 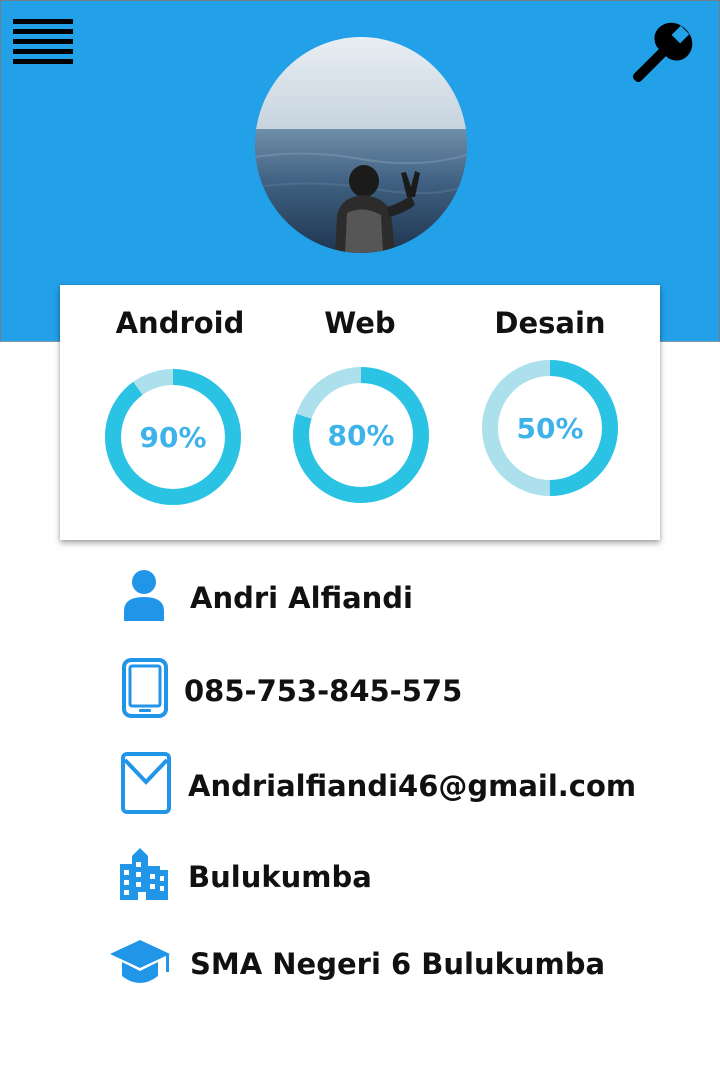 I want to click on profile-email-row: Andrialfiandi46@gmail.com, so click(x=388, y=785).